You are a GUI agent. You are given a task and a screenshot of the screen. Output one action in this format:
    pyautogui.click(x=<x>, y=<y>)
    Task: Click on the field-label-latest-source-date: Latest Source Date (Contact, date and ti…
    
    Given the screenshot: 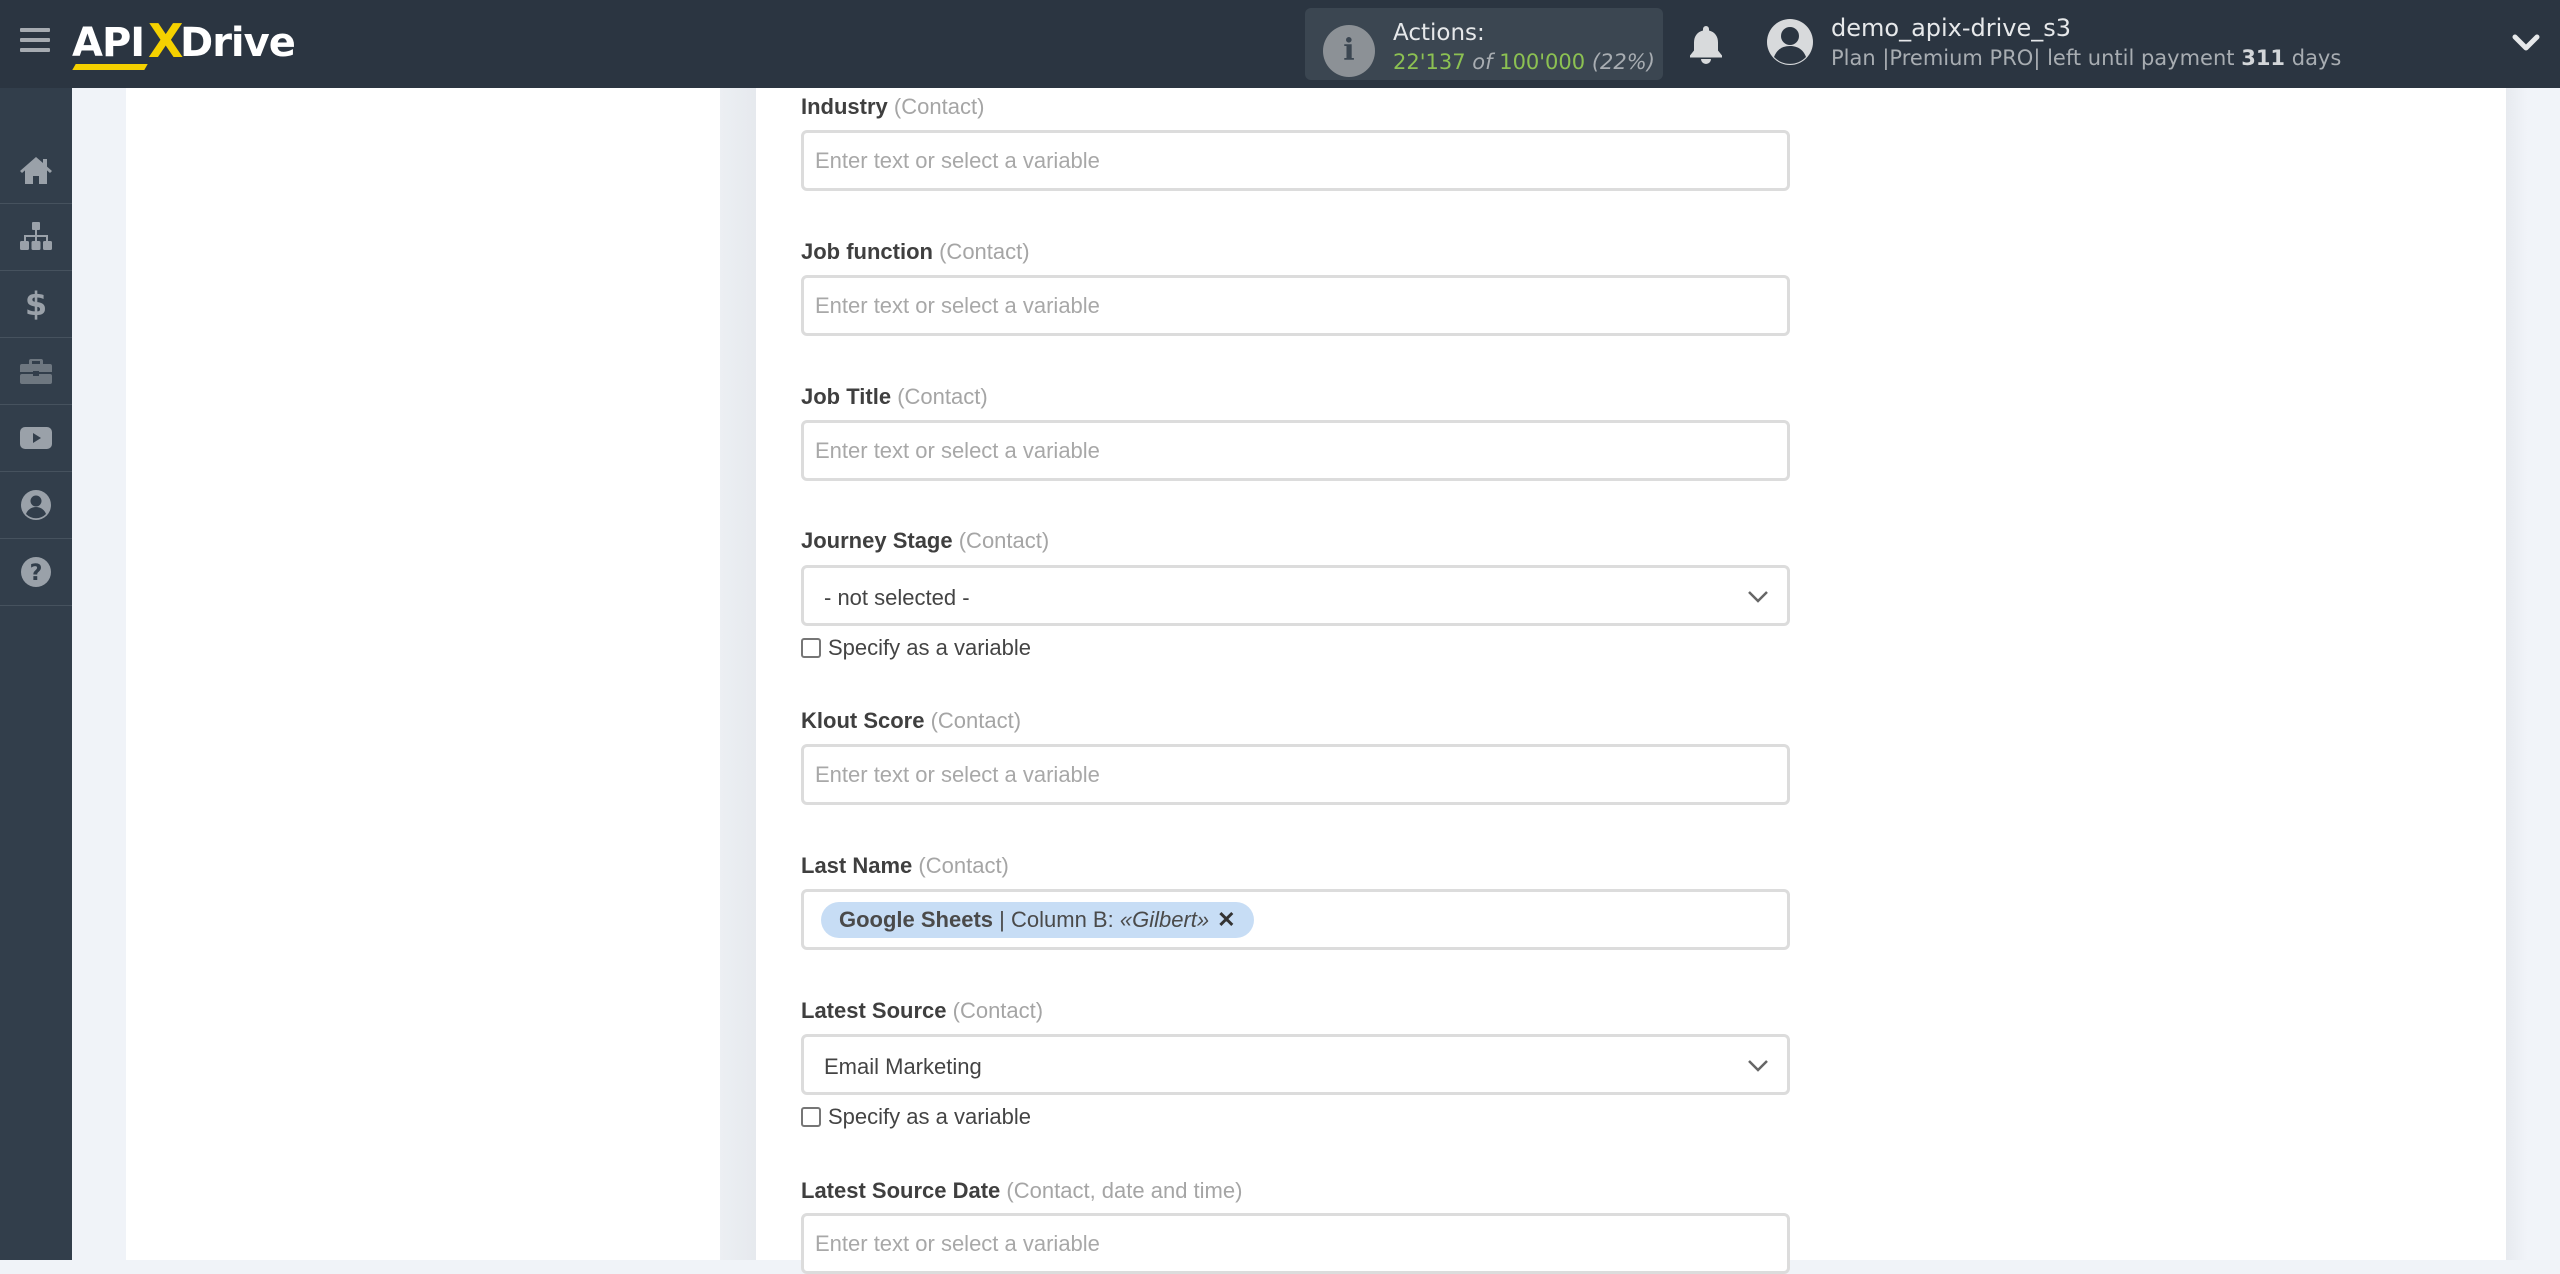 What is the action you would take?
    pyautogui.click(x=1021, y=1191)
    